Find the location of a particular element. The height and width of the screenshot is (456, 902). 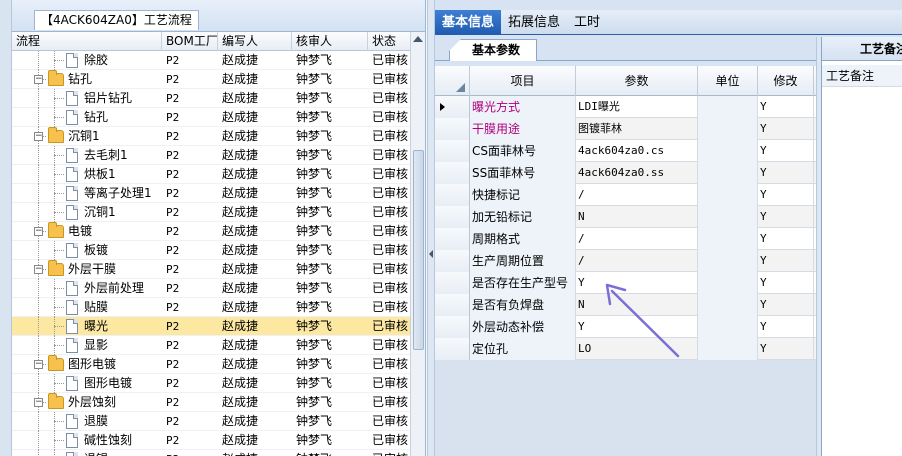

tree-node-cell: 钻孔 is located at coordinates (87, 117).